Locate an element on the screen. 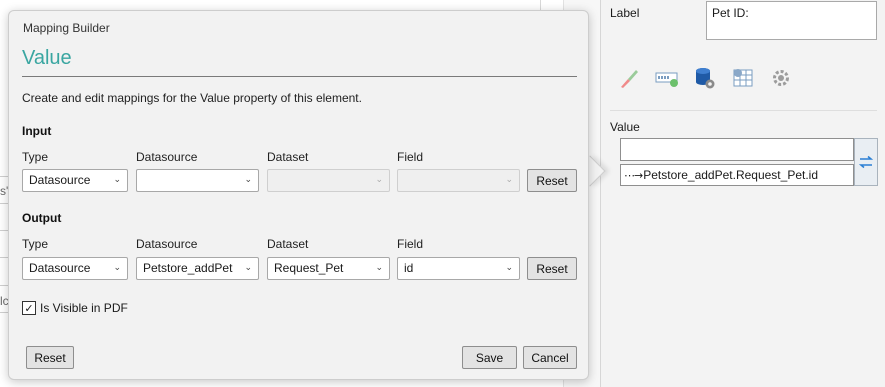  swap-arrows-icon is located at coordinates (866, 162).